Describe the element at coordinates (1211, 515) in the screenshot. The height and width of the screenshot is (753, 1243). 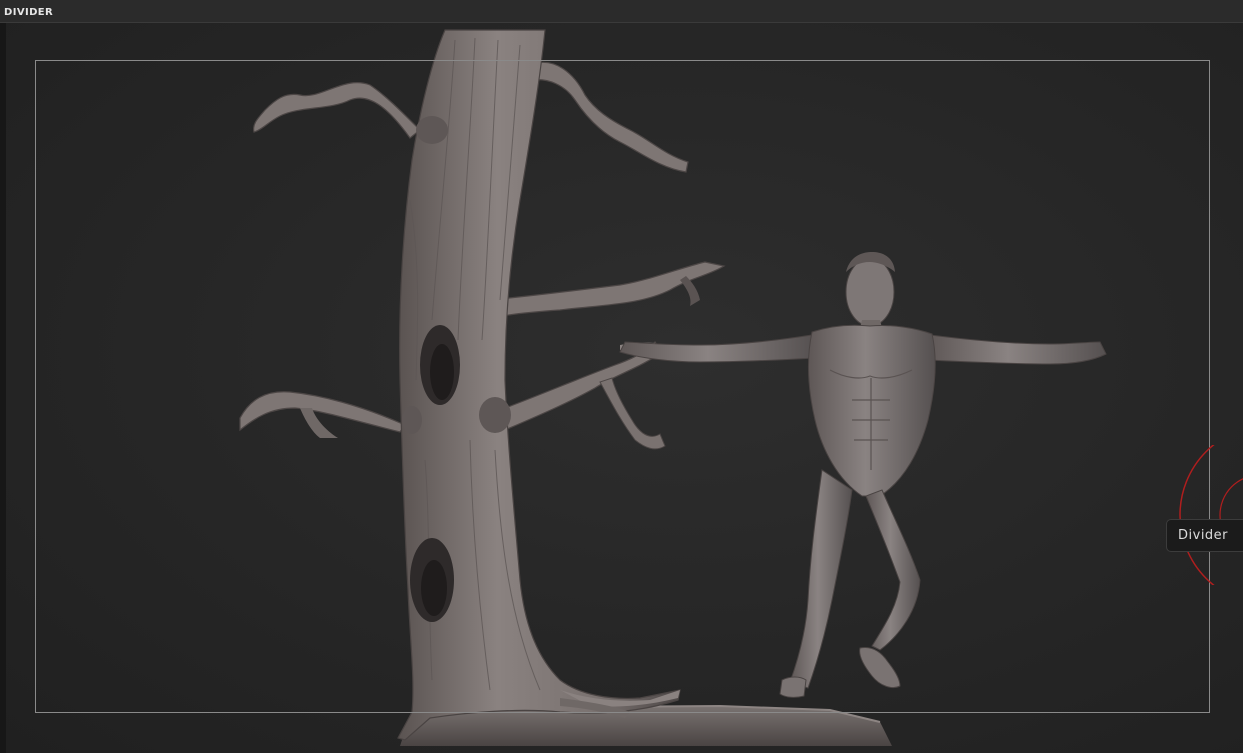
I see `draw-size-circle-icon` at that location.